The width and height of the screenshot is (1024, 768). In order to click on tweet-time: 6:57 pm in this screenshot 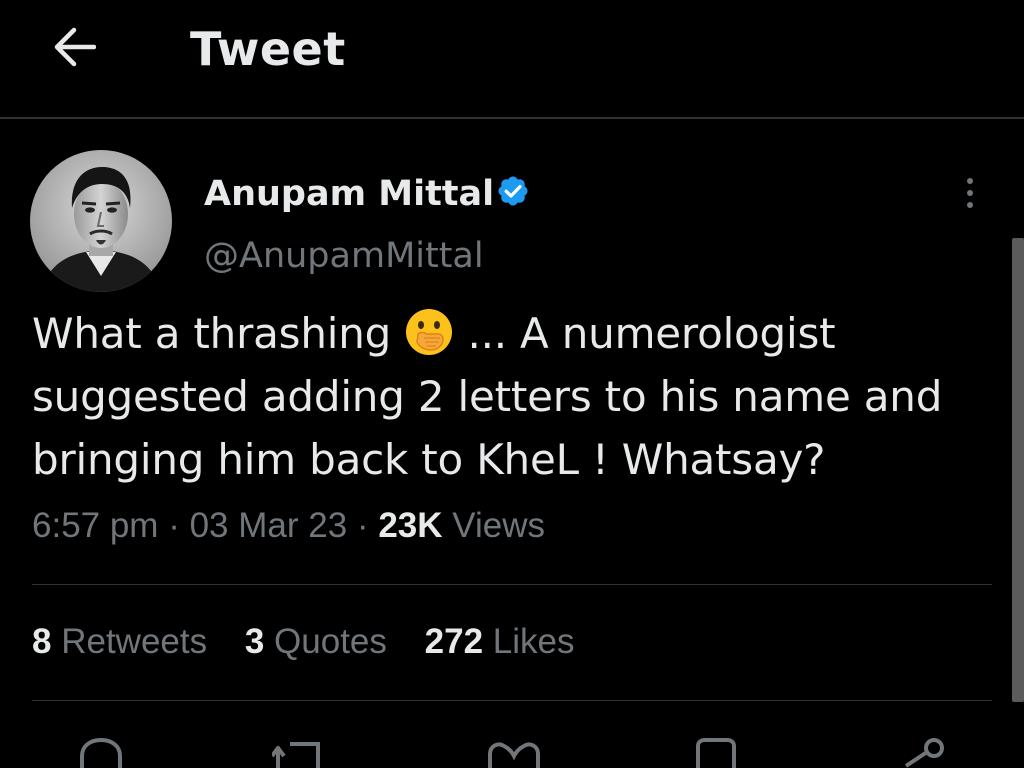, I will do `click(95, 525)`.